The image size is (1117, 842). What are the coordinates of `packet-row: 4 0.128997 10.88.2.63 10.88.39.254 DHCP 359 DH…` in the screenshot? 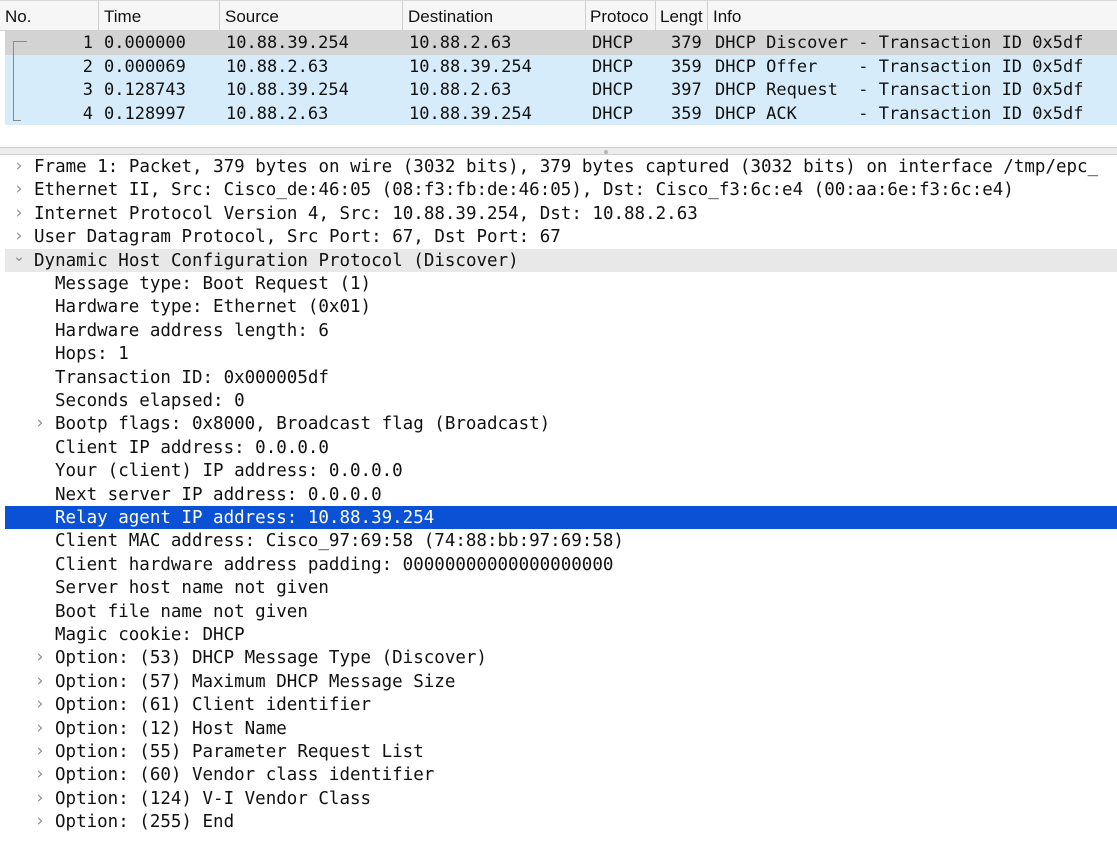 It's located at (561, 113).